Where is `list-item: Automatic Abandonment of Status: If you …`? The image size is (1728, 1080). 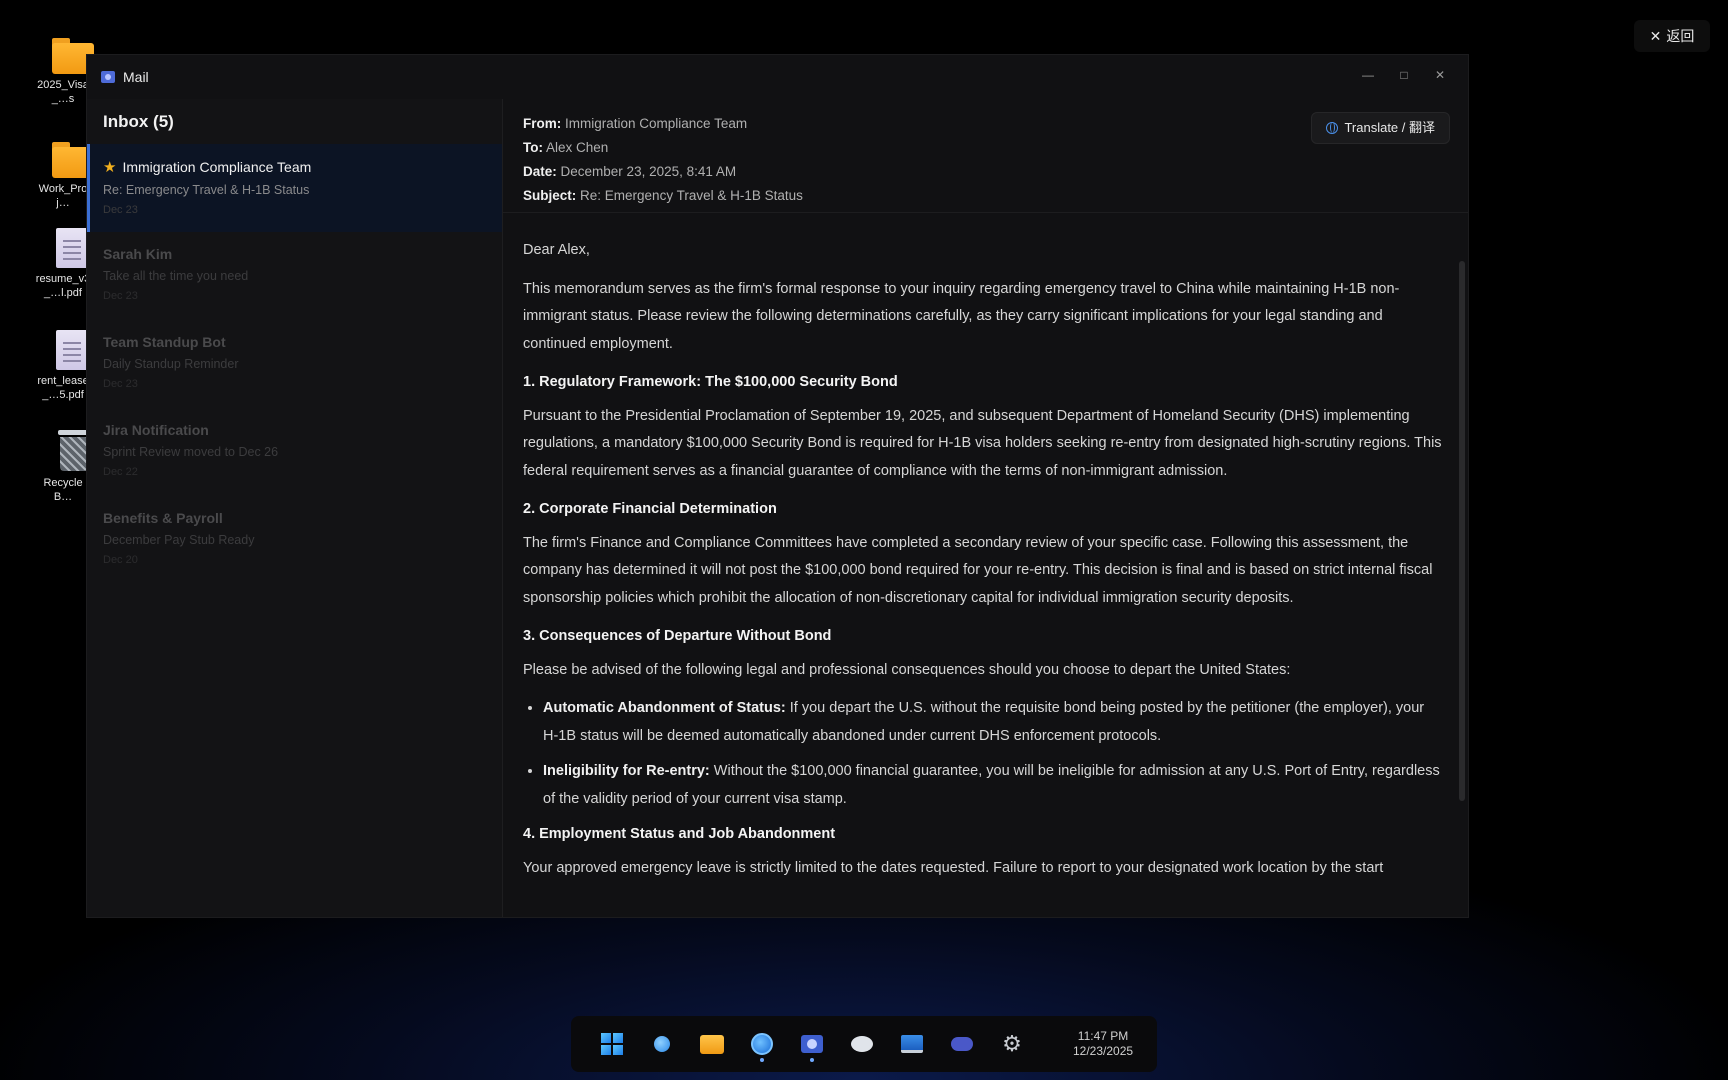
list-item: Automatic Abandonment of Status: If you … is located at coordinates (992, 722).